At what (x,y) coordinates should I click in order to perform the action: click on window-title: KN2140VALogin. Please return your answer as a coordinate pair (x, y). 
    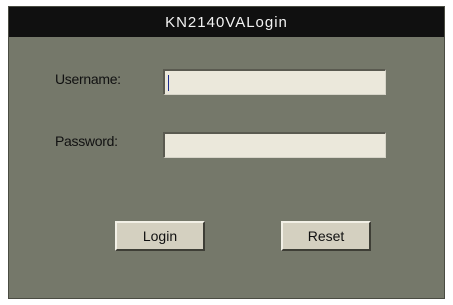
    Looking at the image, I should click on (226, 22).